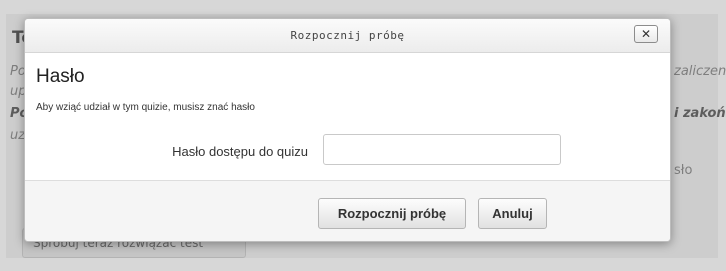 The width and height of the screenshot is (726, 271). I want to click on start-attempt-button: Rozpocznij próbę, so click(392, 213).